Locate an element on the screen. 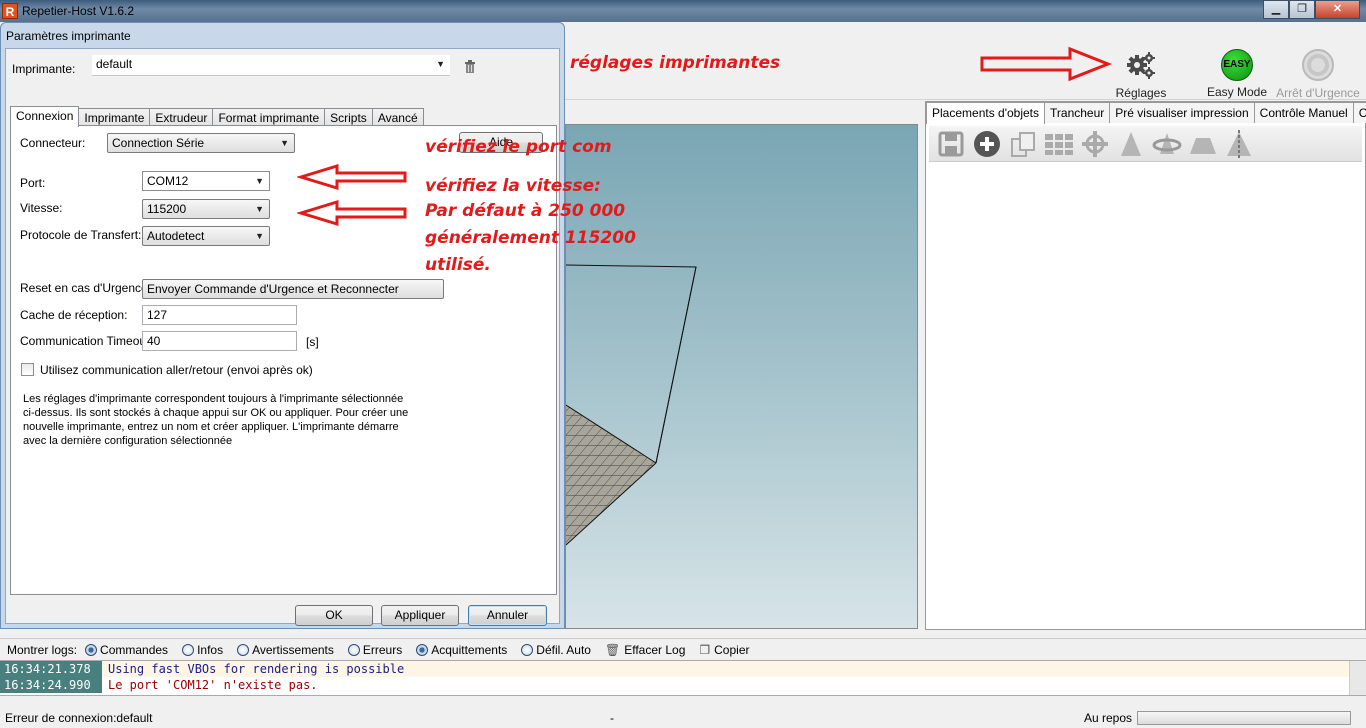 Image resolution: width=1366 pixels, height=728 pixels. emergency-stop-label: Arrêt d'Urgence is located at coordinates (1318, 93).